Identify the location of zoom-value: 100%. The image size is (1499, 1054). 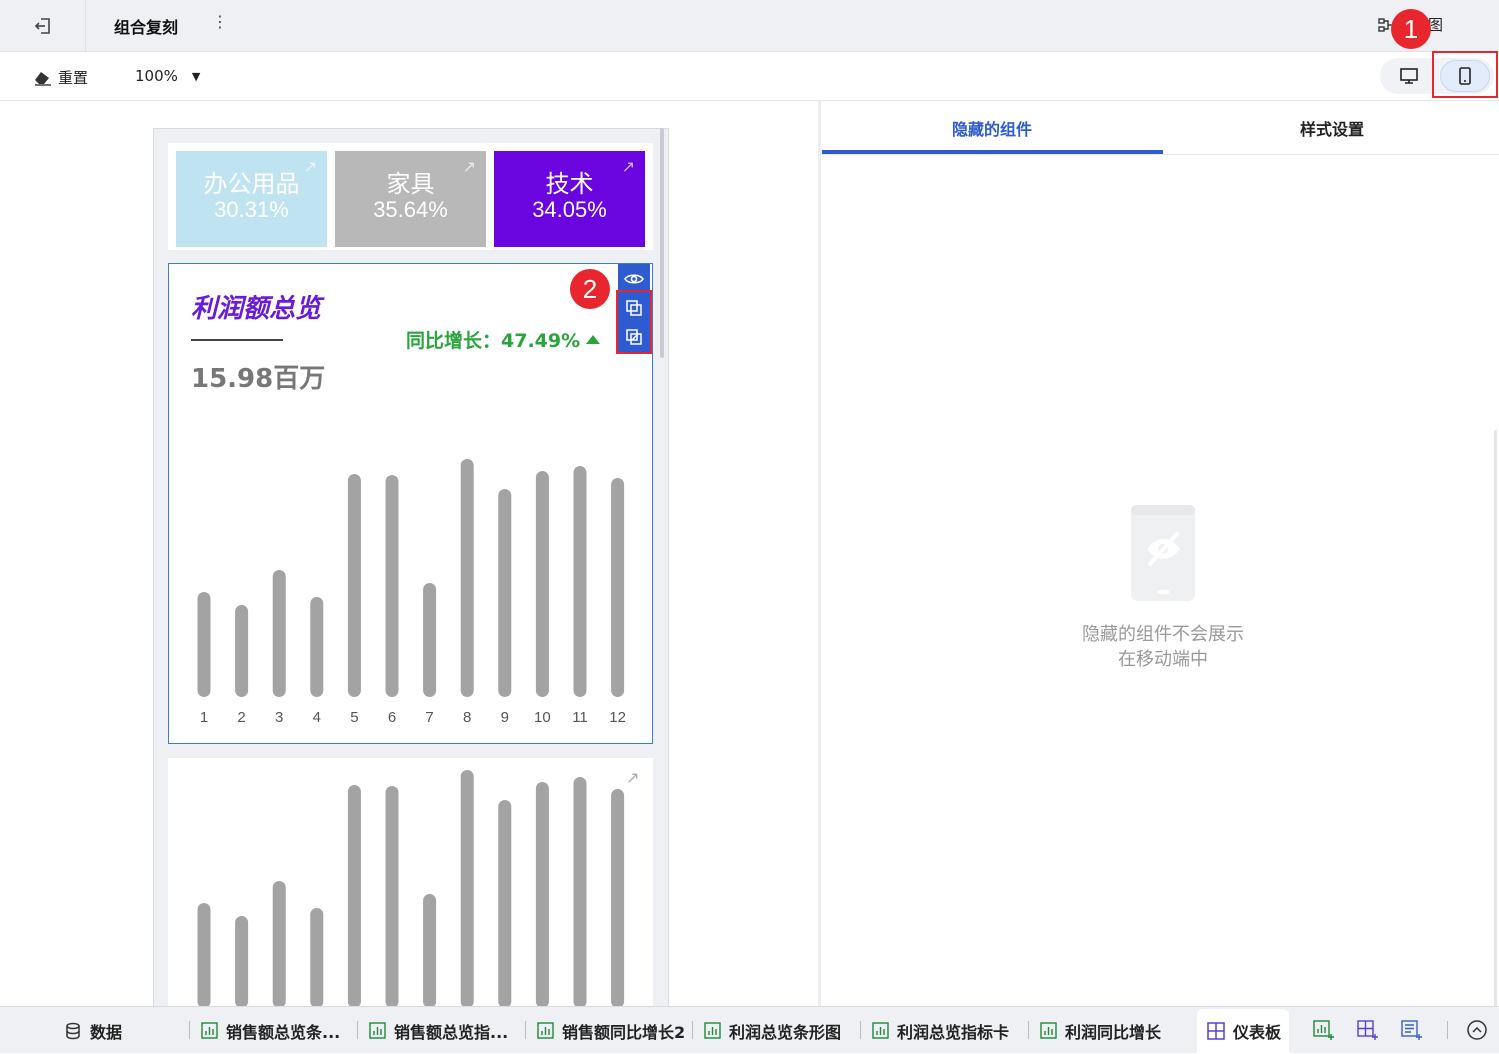
(156, 76).